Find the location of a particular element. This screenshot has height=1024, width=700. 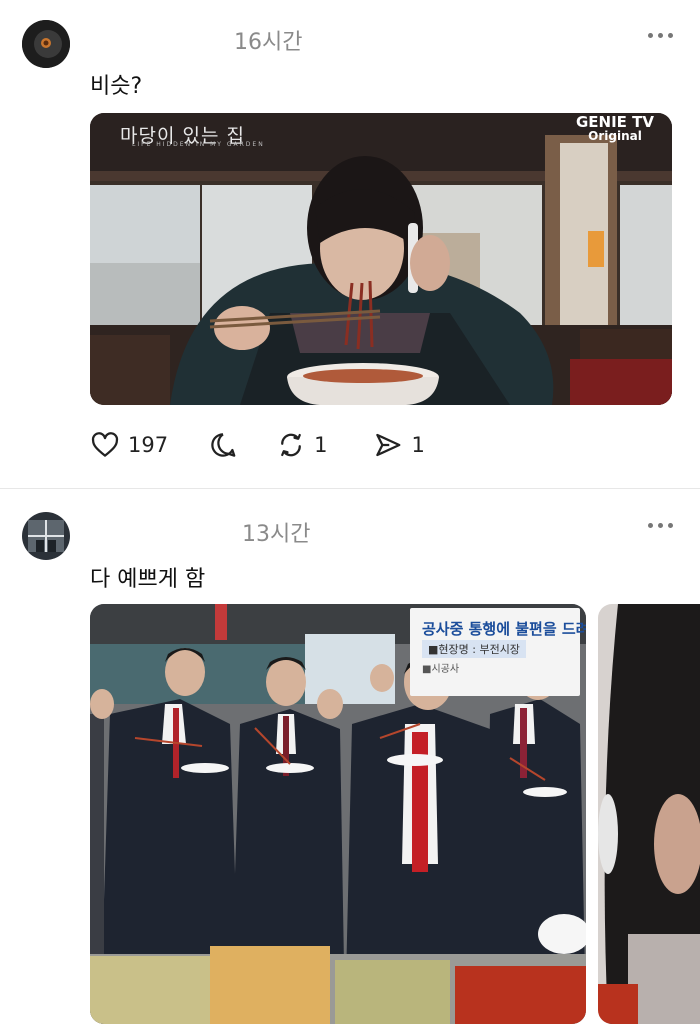

like-button: 197 is located at coordinates (129, 445).